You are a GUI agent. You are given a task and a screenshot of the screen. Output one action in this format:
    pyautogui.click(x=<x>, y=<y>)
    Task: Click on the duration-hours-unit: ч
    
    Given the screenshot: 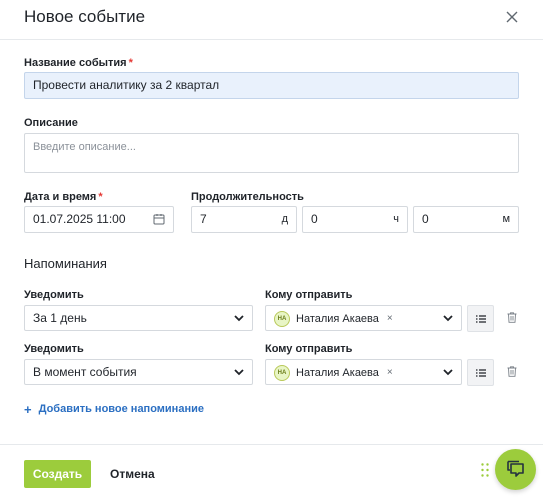 What is the action you would take?
    pyautogui.click(x=396, y=219)
    